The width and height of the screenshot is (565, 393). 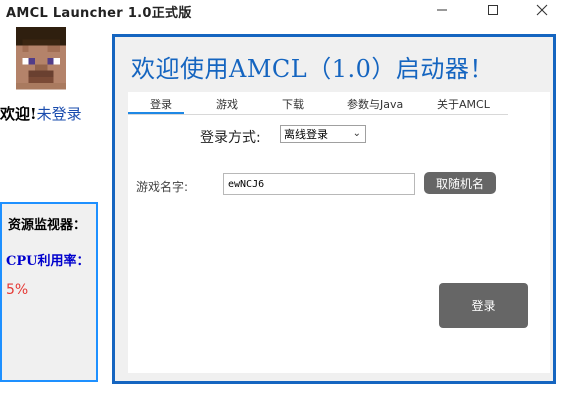 I want to click on active-tab-indicator, so click(x=156, y=113).